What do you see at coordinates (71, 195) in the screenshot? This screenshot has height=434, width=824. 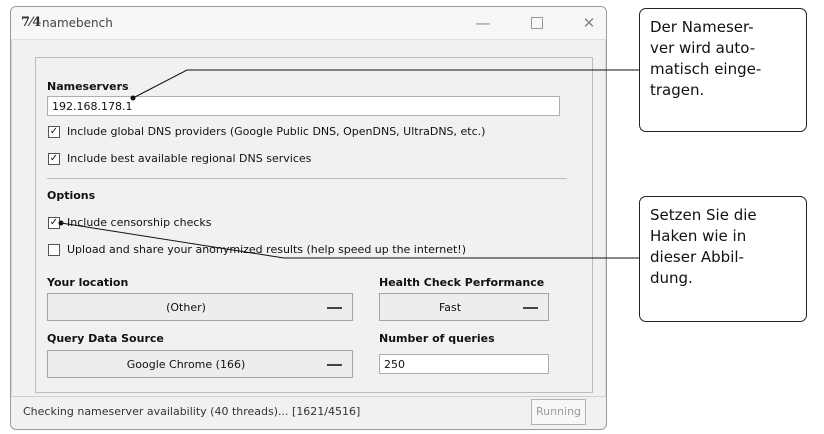 I see `options-label: Options` at bounding box center [71, 195].